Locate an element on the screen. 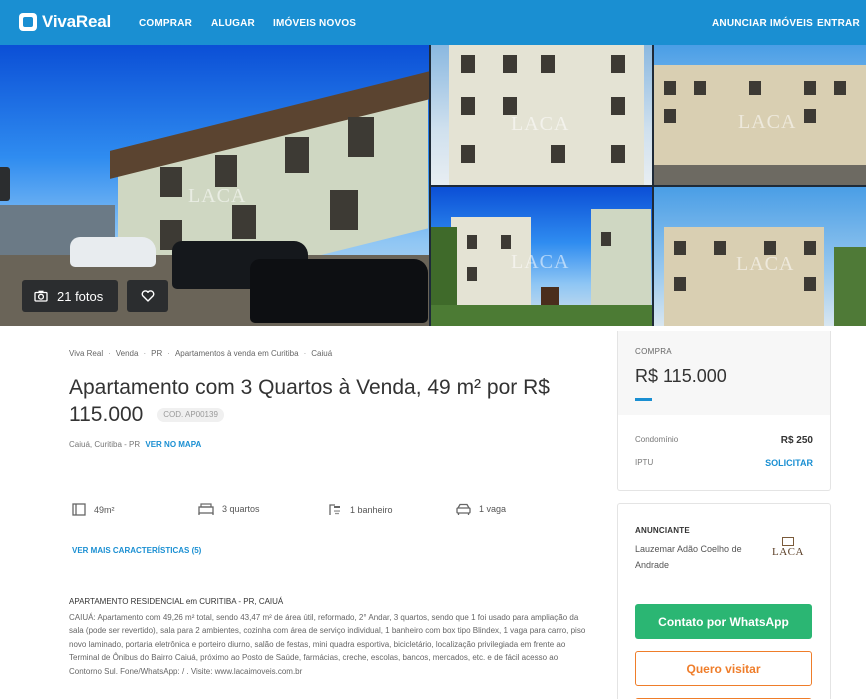 The height and width of the screenshot is (699, 866). breadcrumb-pr: PR is located at coordinates (156, 353).